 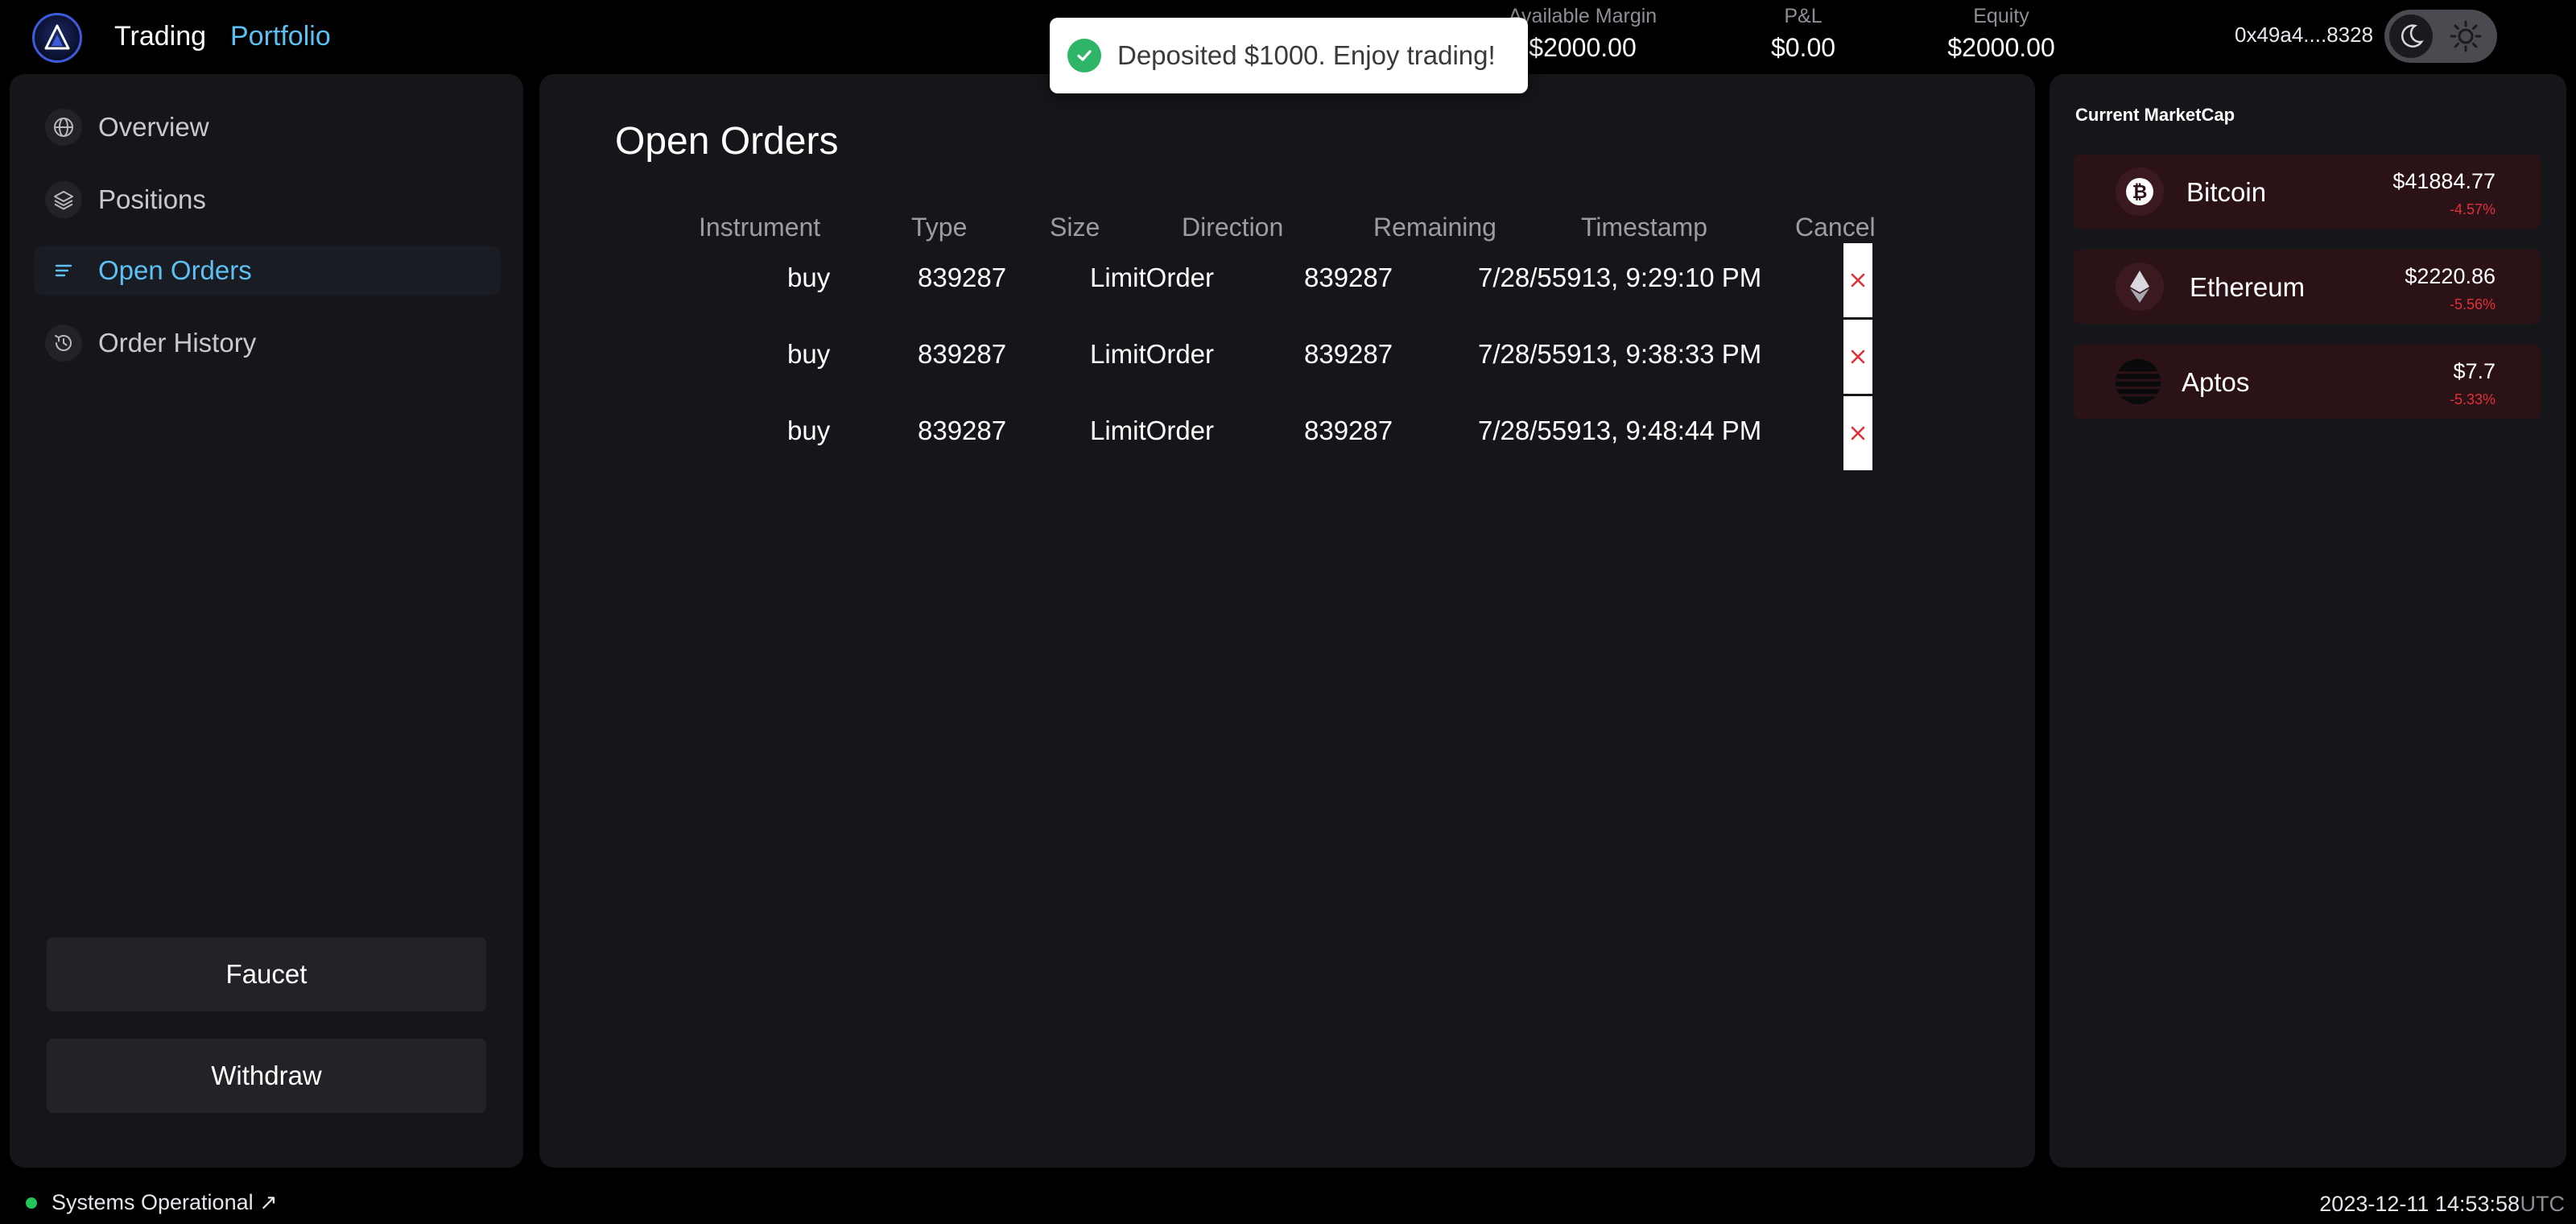 I want to click on app-logo-icon, so click(x=57, y=38).